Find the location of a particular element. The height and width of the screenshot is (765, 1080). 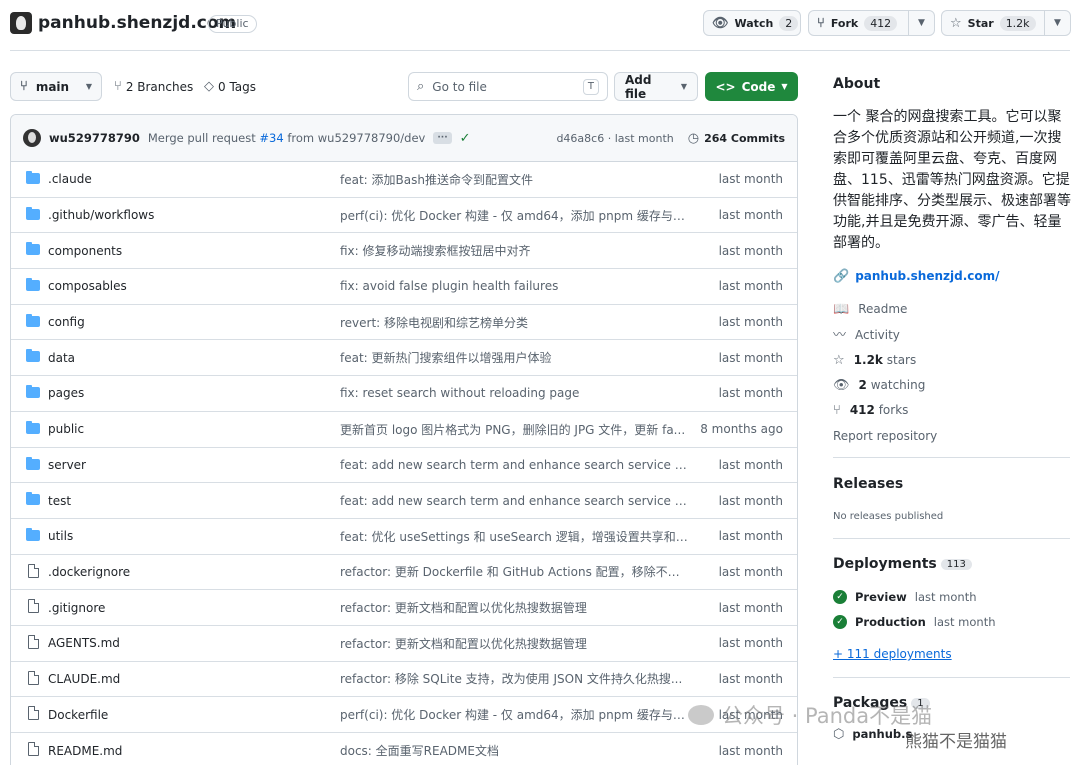

file-name: .claude is located at coordinates (70, 179).